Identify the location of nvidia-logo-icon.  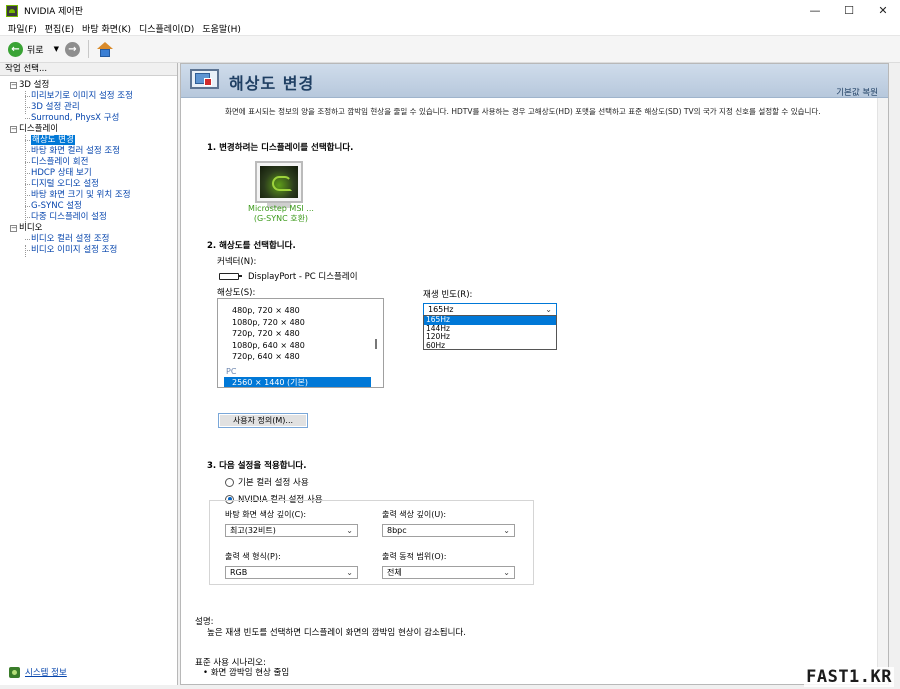
(279, 182).